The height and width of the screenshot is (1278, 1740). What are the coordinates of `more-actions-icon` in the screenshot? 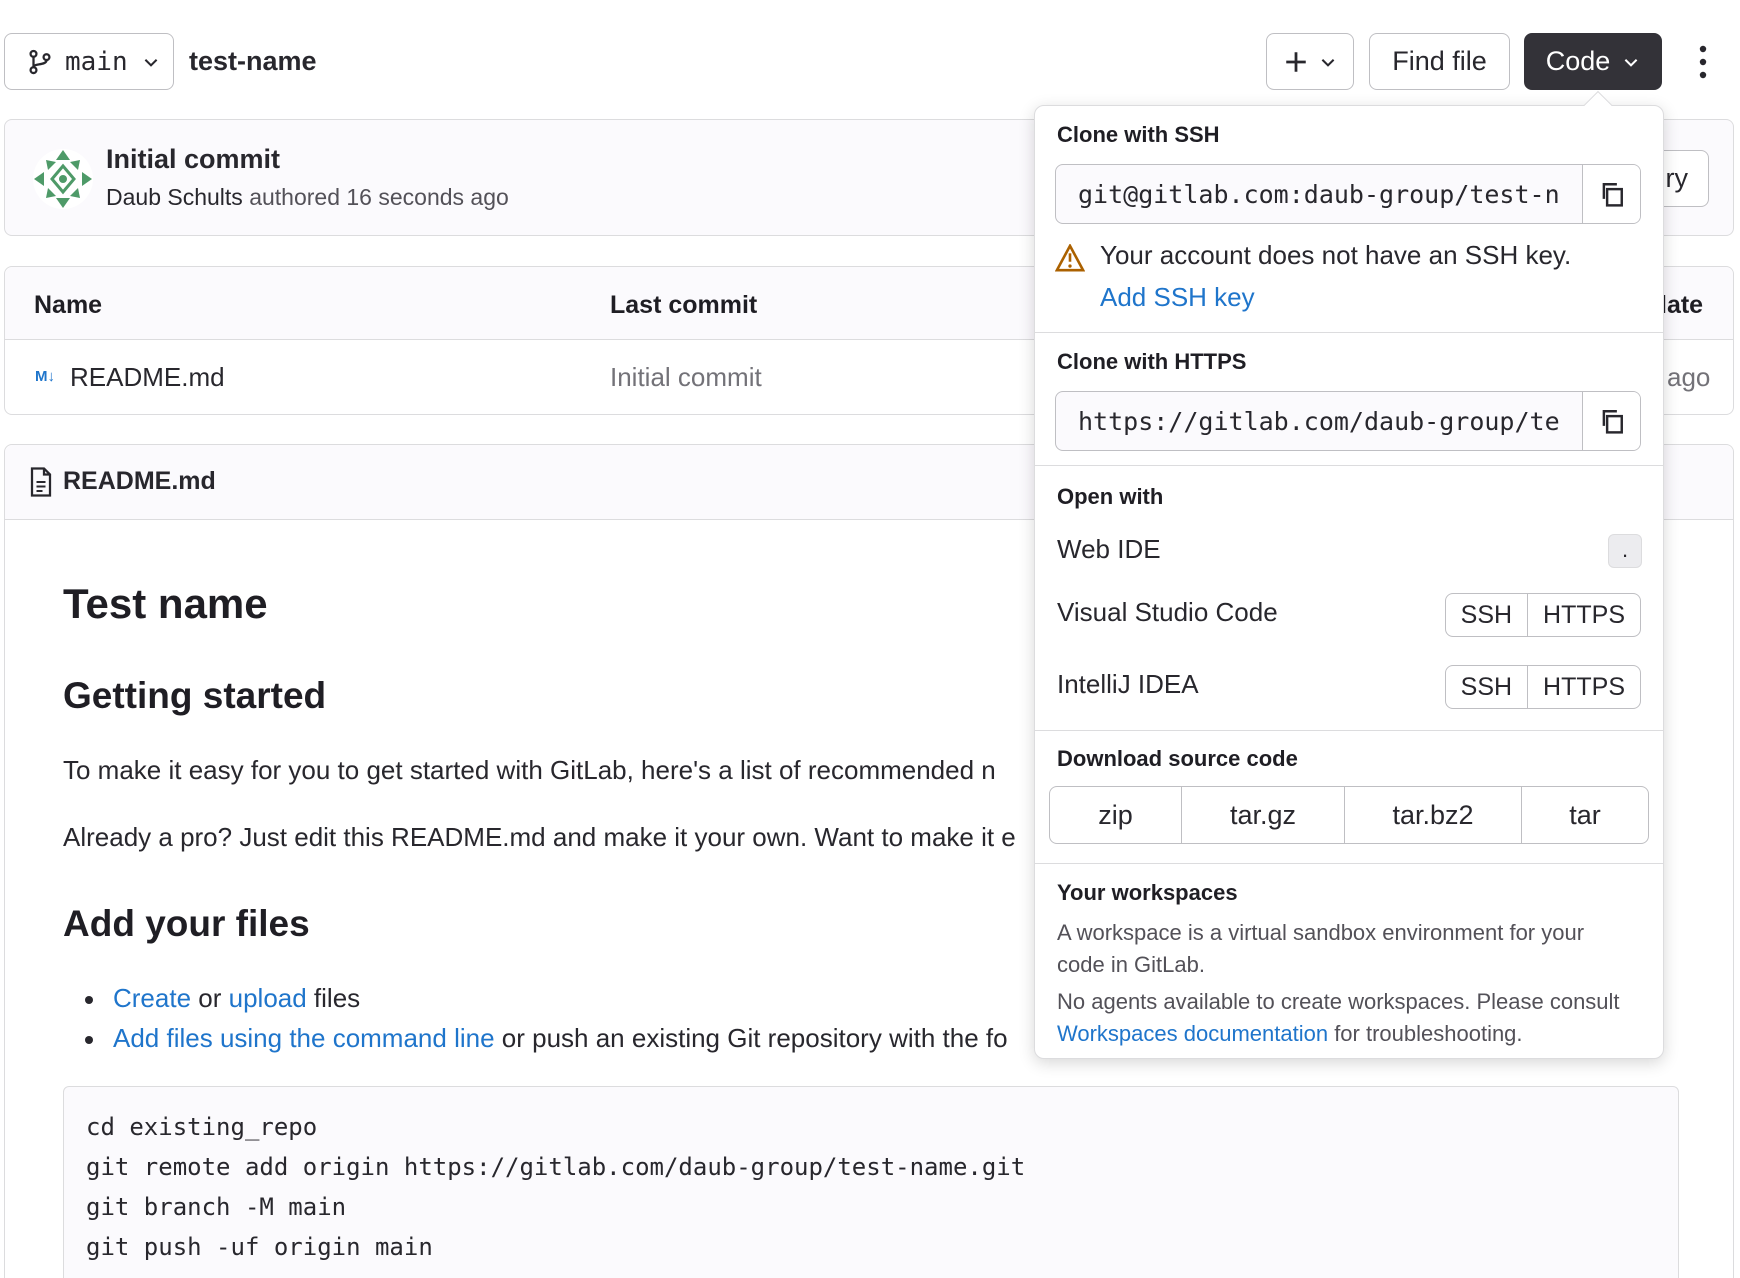 It's located at (1703, 62).